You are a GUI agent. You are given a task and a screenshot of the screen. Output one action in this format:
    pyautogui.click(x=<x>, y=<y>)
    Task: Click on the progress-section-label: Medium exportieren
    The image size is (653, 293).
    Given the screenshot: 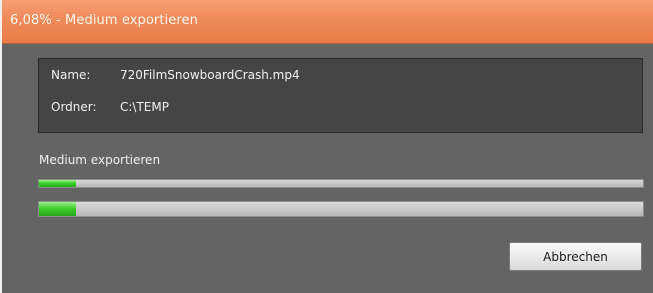 What is the action you would take?
    pyautogui.click(x=100, y=160)
    